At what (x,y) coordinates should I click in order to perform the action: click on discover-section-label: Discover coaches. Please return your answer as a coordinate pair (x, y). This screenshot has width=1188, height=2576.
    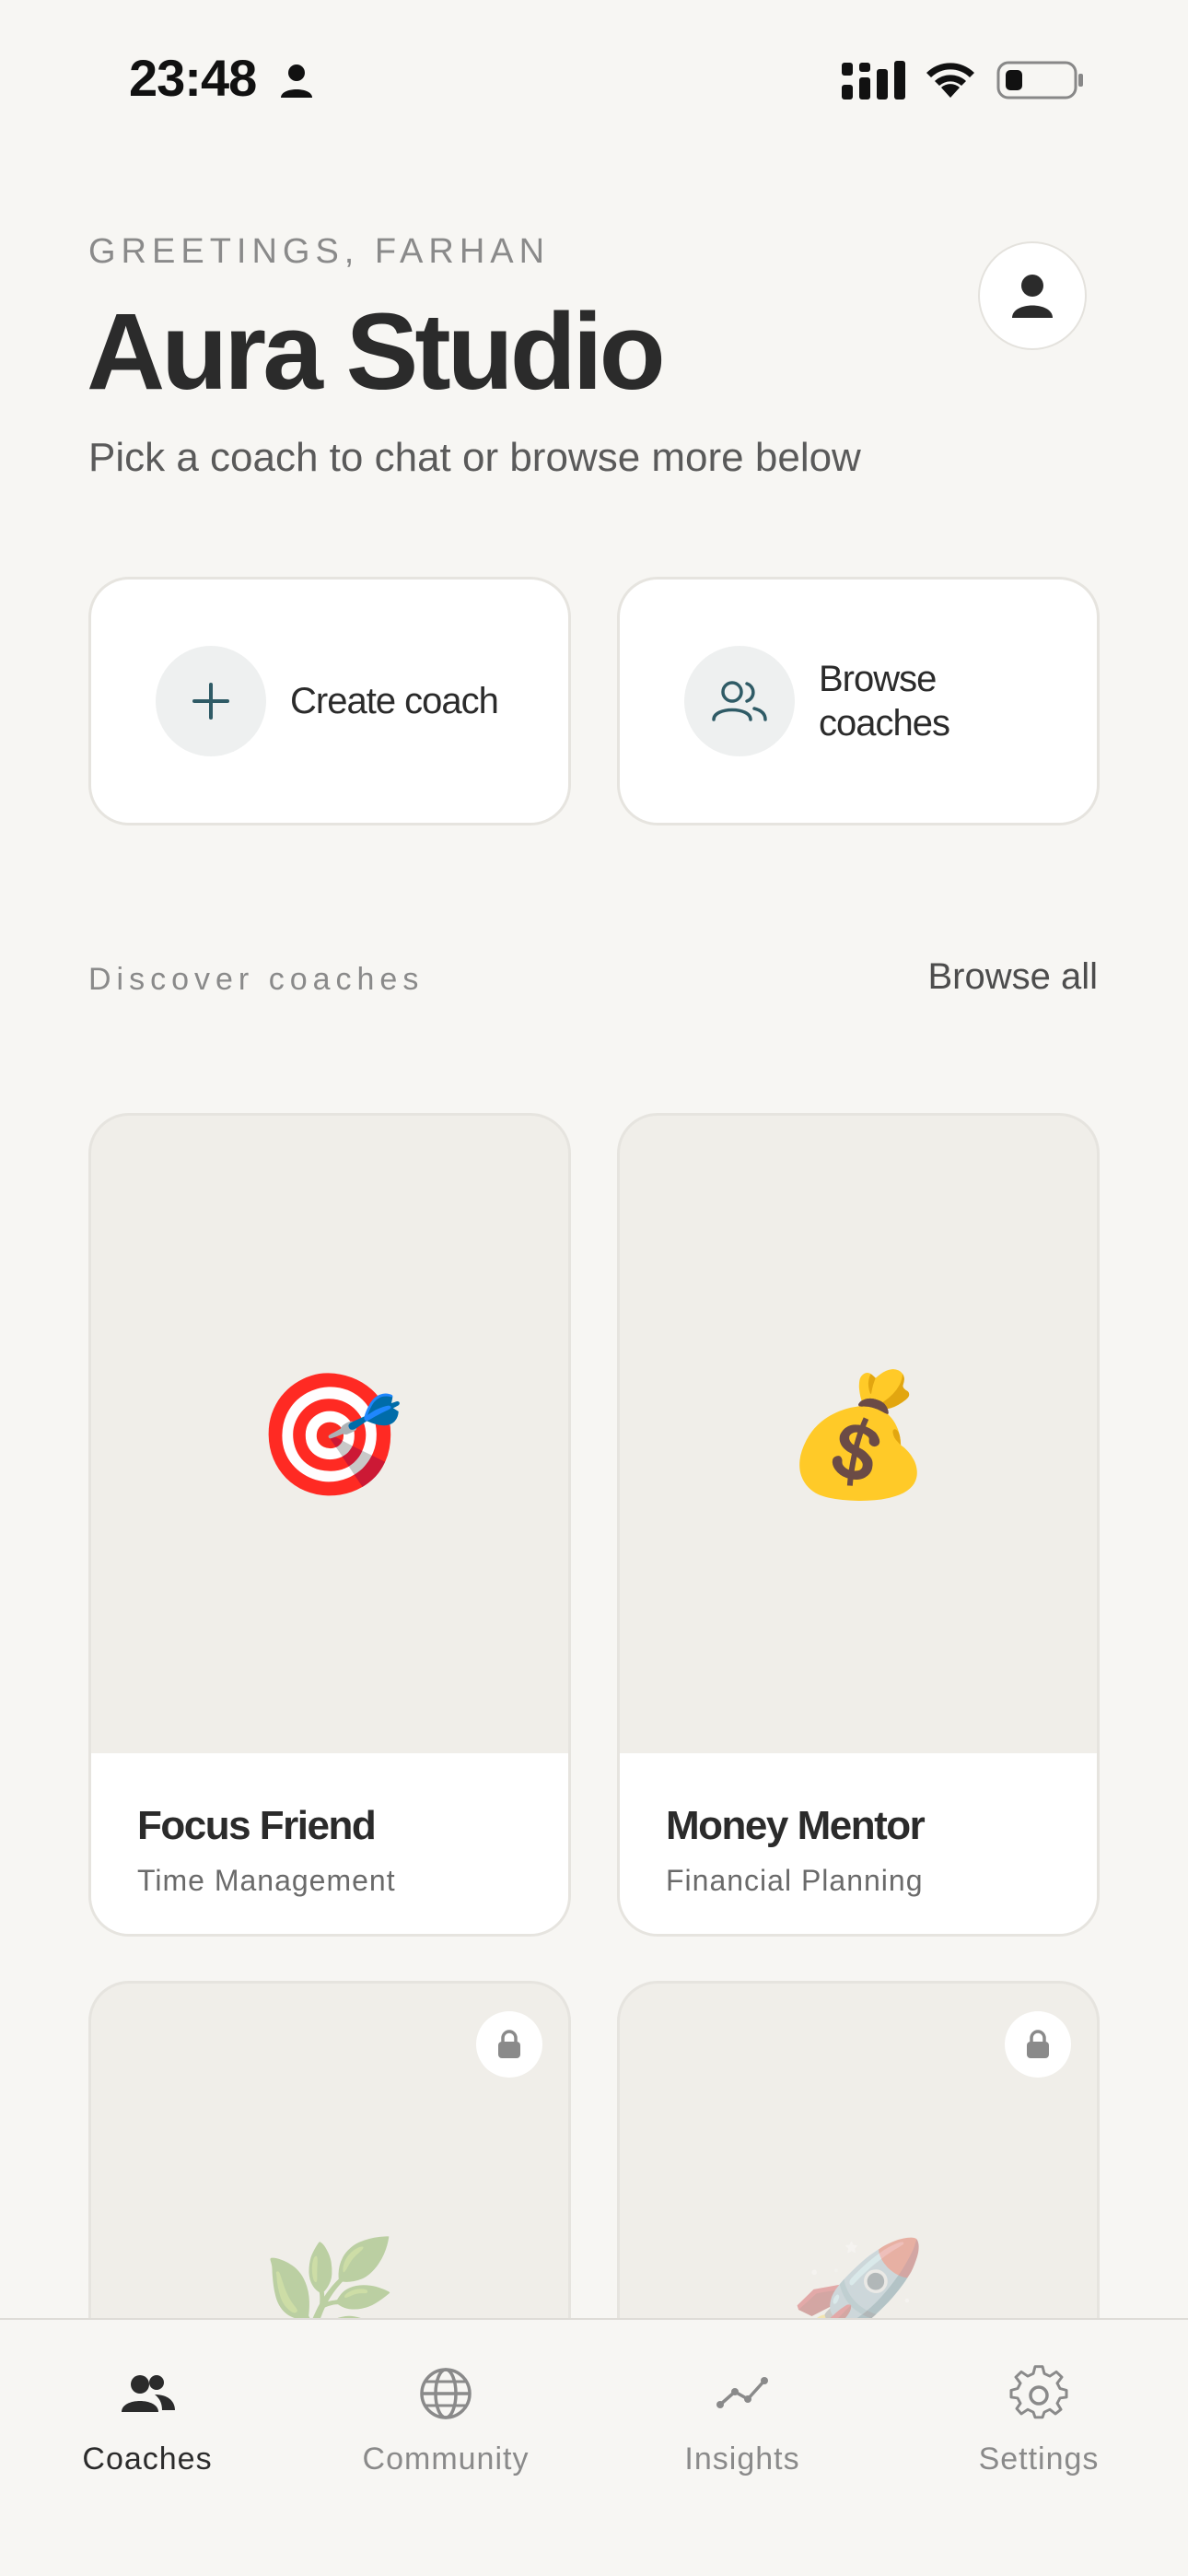
    Looking at the image, I should click on (256, 979).